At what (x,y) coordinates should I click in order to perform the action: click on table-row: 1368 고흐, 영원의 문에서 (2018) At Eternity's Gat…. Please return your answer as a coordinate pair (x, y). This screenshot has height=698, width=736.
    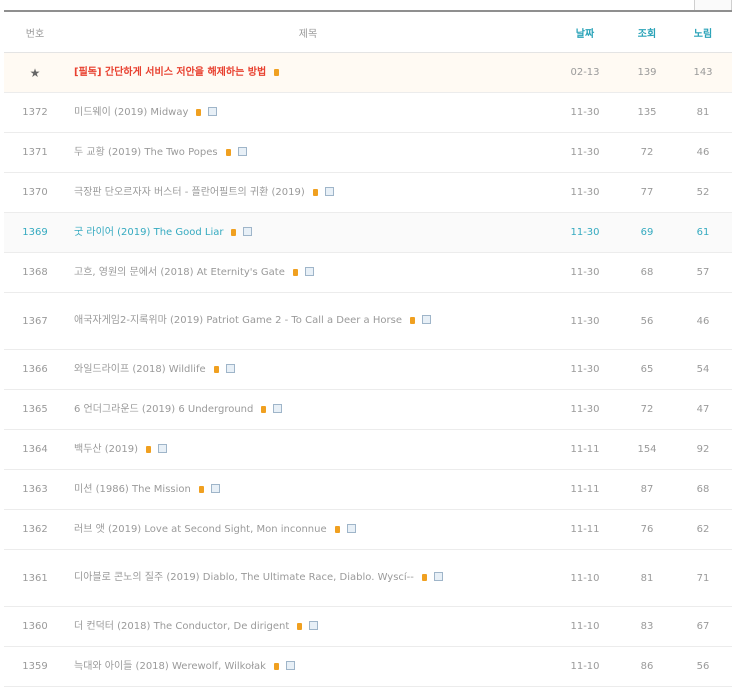
    Looking at the image, I should click on (368, 272).